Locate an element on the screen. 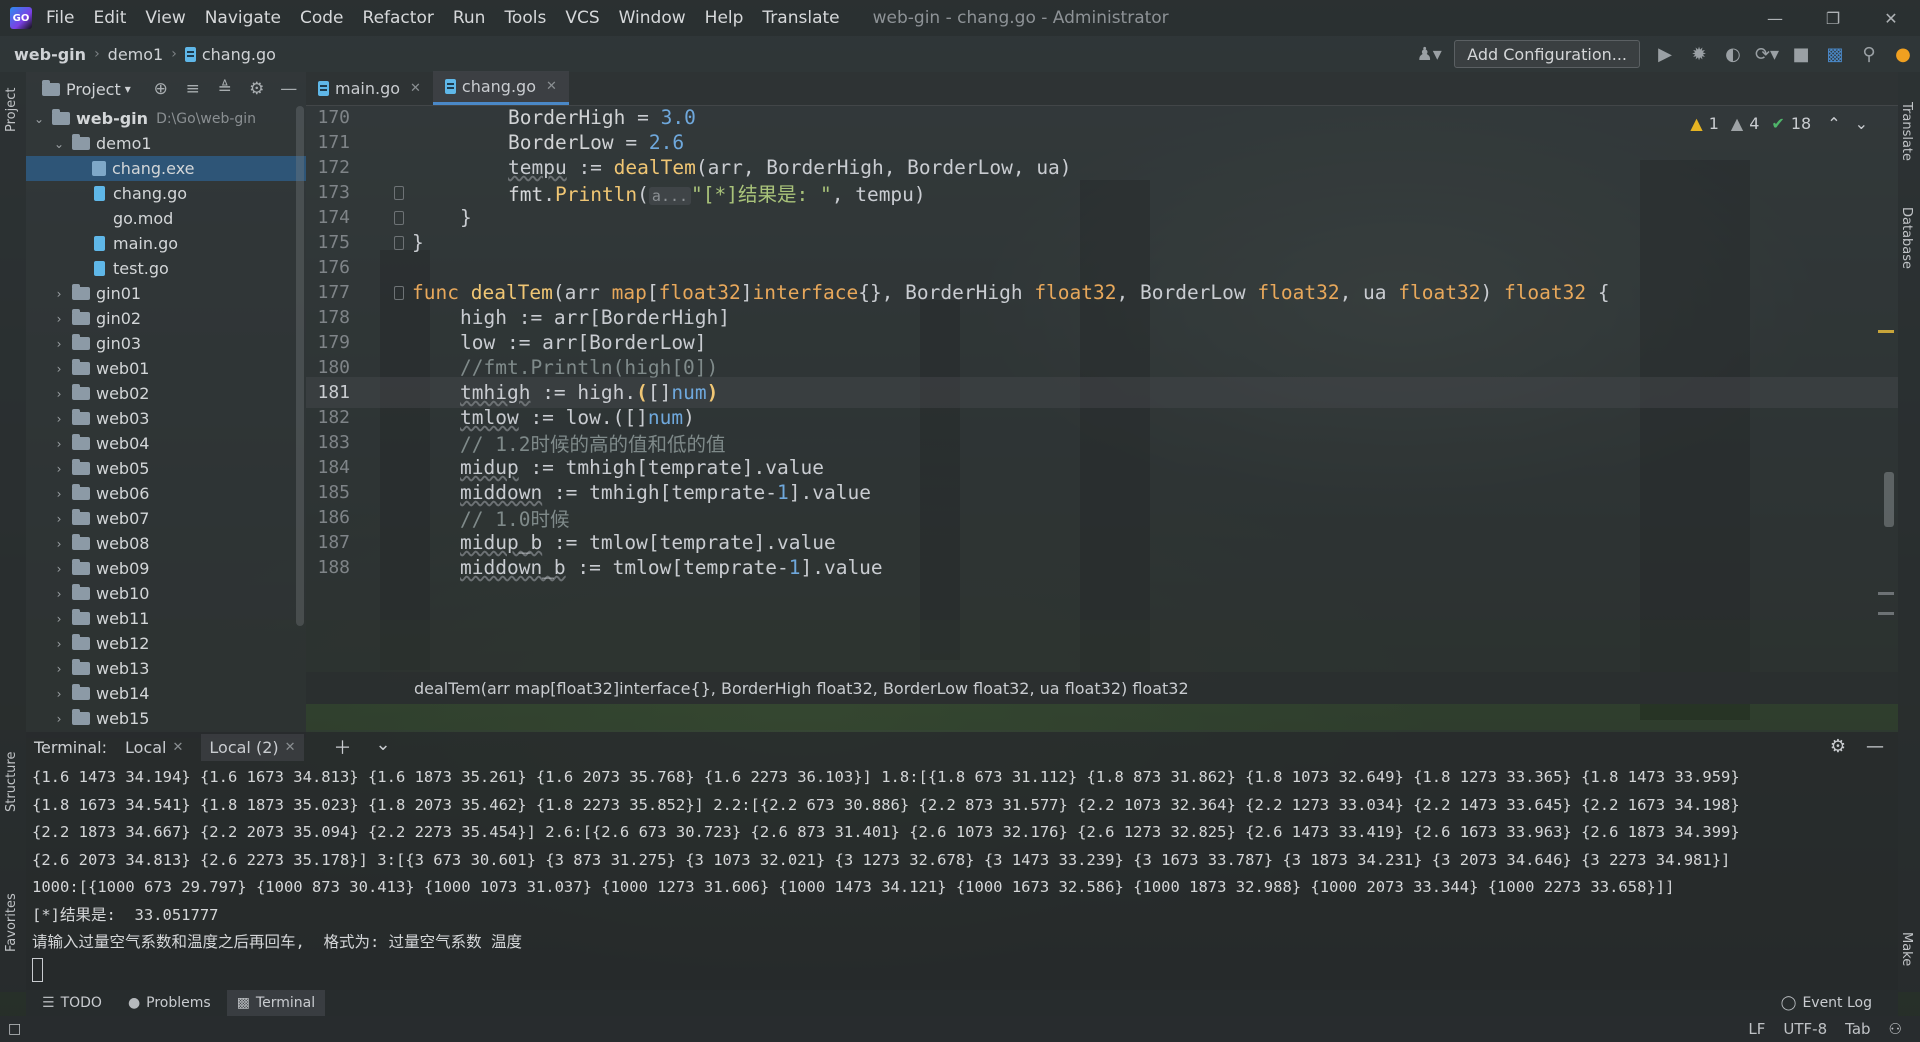 This screenshot has height=1042, width=1920. user-icon: ♟▾ is located at coordinates (1429, 54).